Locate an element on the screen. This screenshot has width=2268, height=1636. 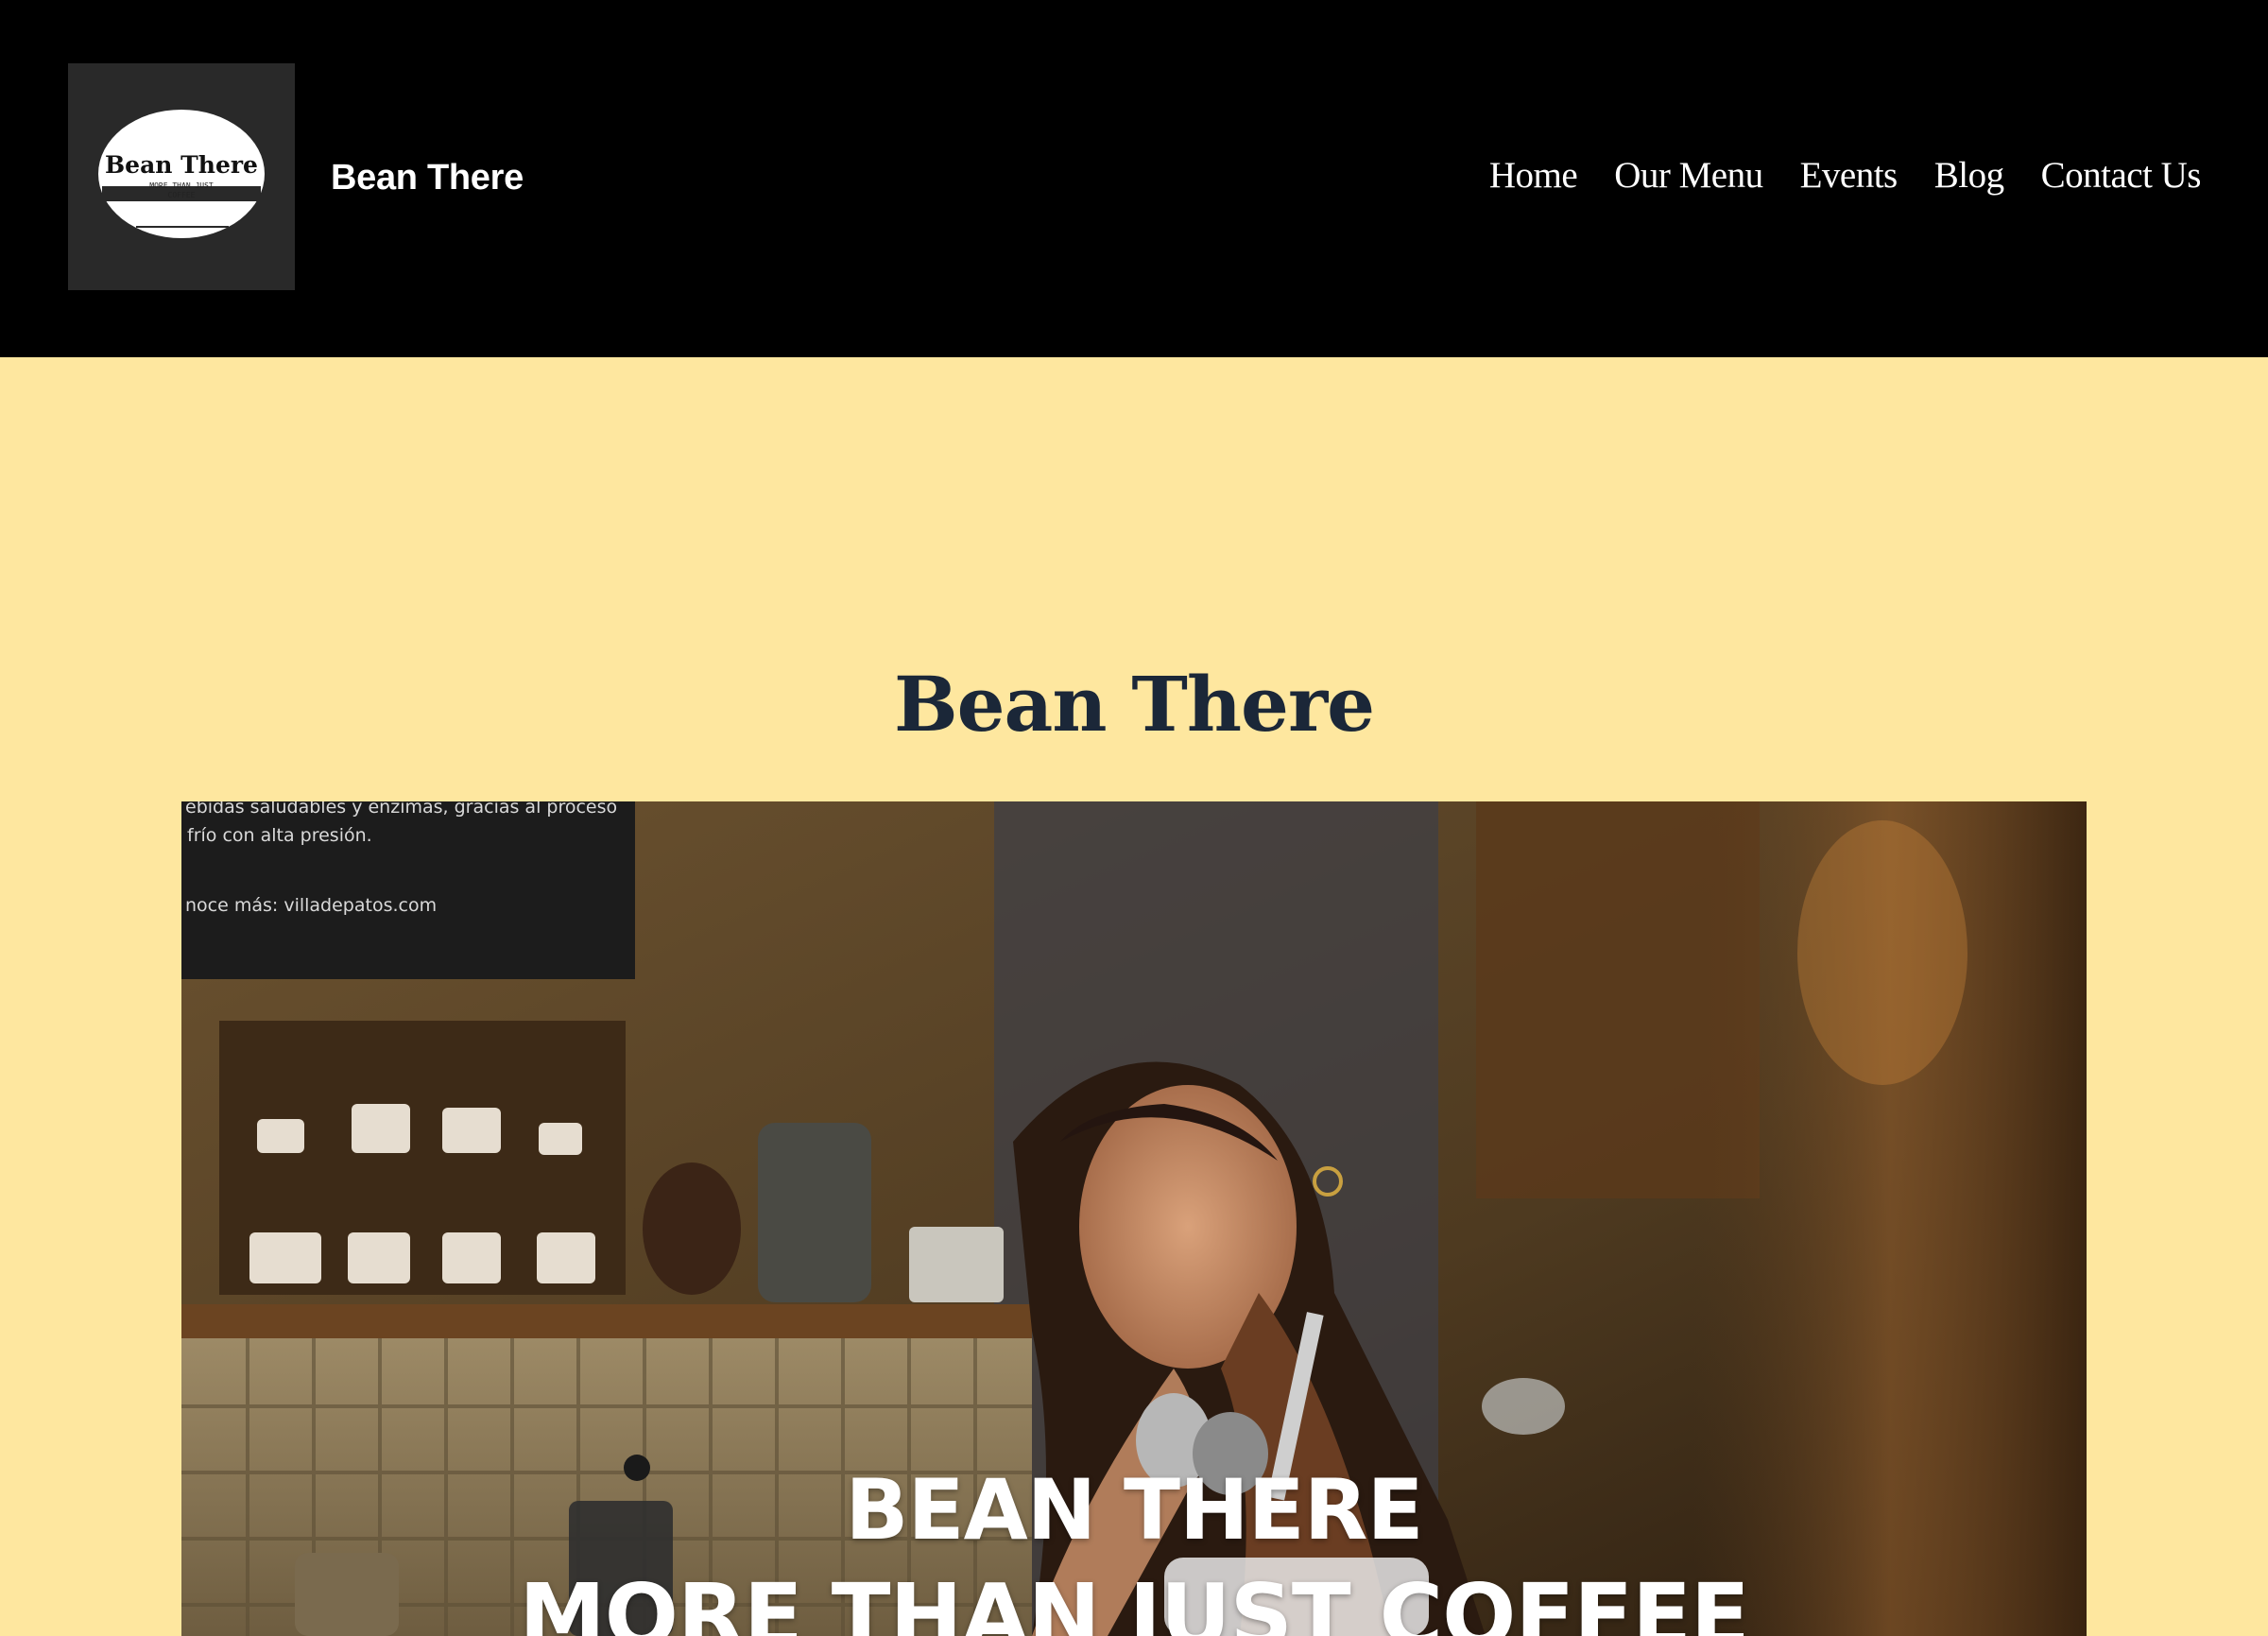
nav-link-contact-us: Contact Us is located at coordinates (2121, 175).